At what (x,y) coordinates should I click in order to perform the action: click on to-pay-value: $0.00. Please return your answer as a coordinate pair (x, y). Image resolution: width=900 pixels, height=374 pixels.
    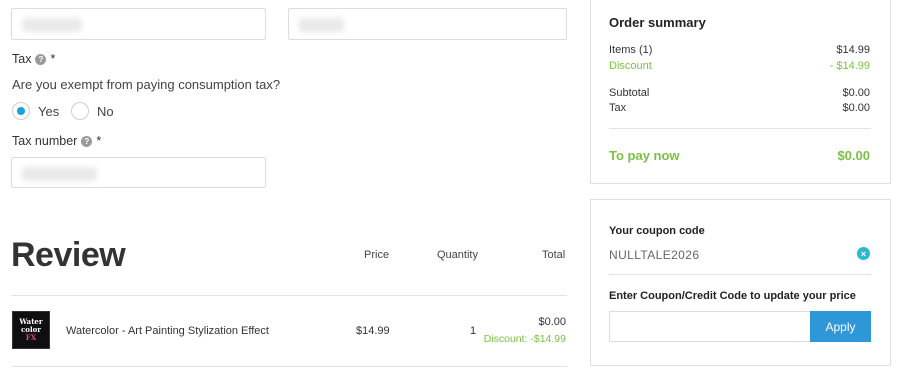
    Looking at the image, I should click on (853, 155).